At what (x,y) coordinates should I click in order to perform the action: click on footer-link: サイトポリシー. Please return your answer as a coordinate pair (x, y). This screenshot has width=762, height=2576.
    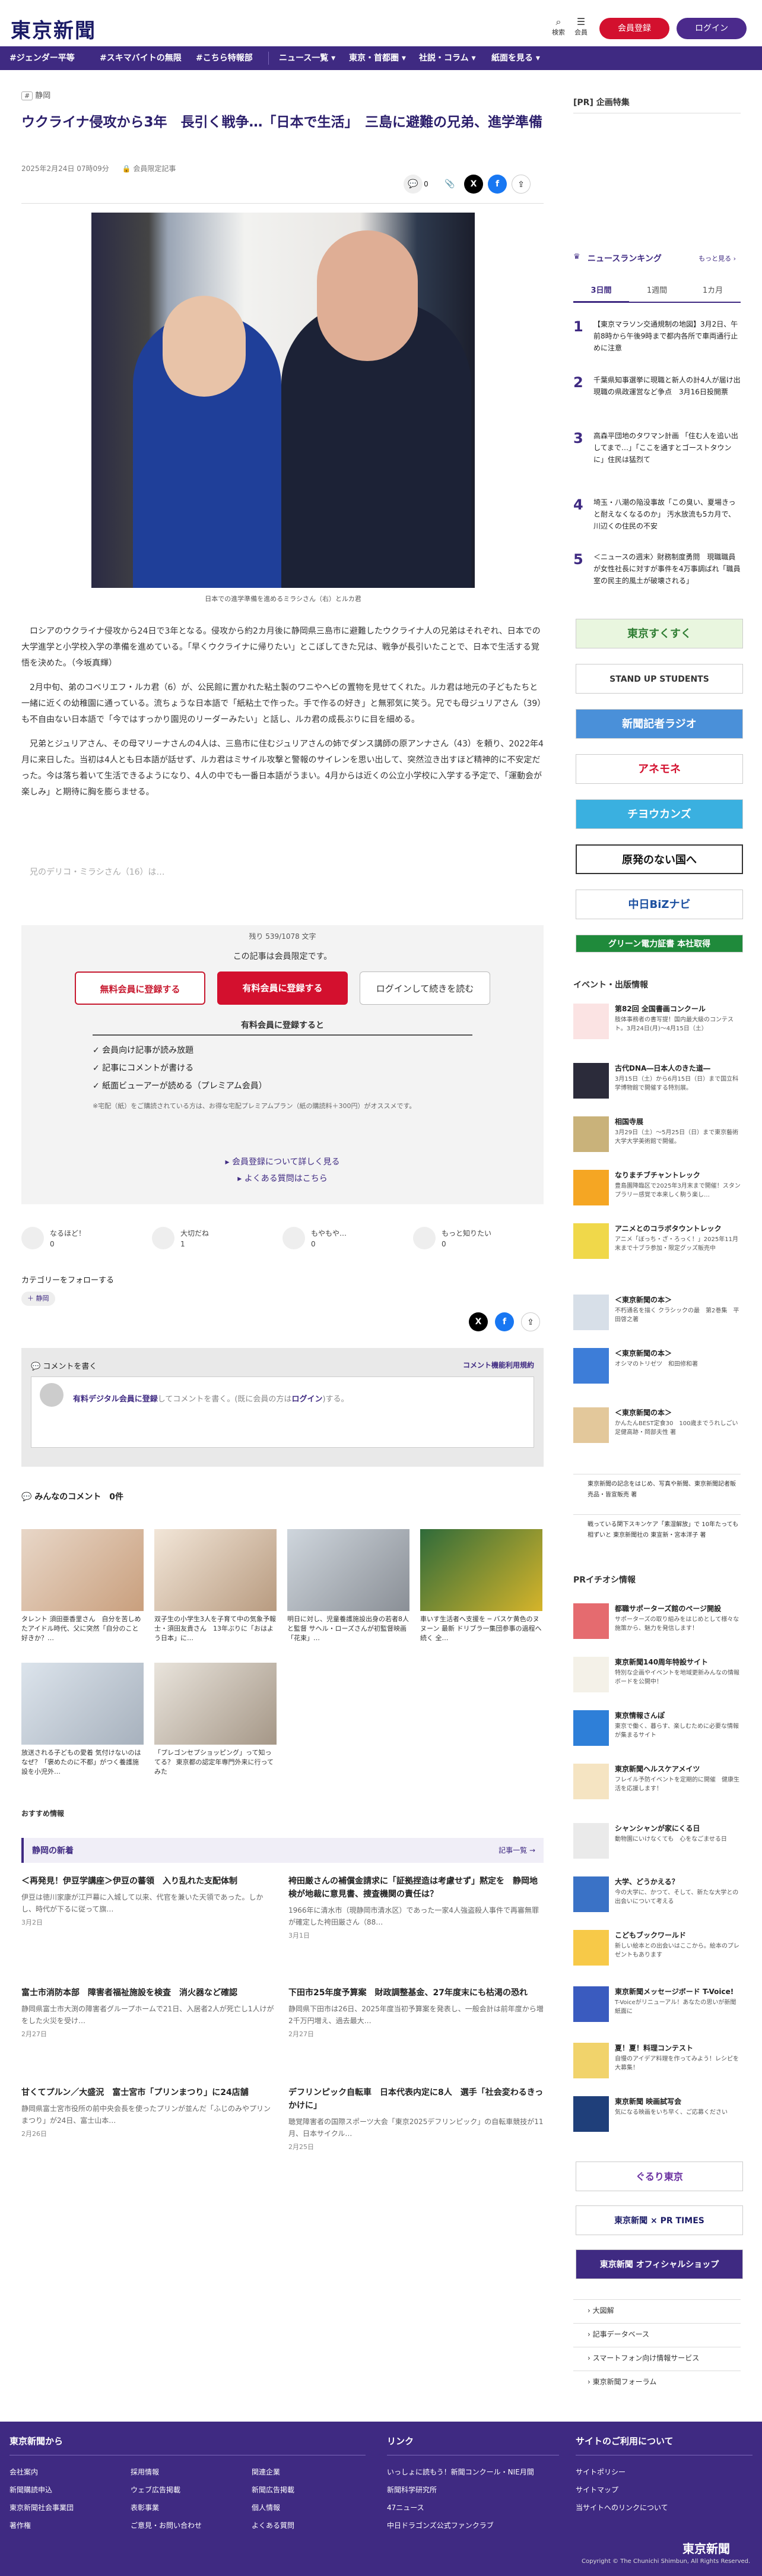
    Looking at the image, I should click on (601, 2472).